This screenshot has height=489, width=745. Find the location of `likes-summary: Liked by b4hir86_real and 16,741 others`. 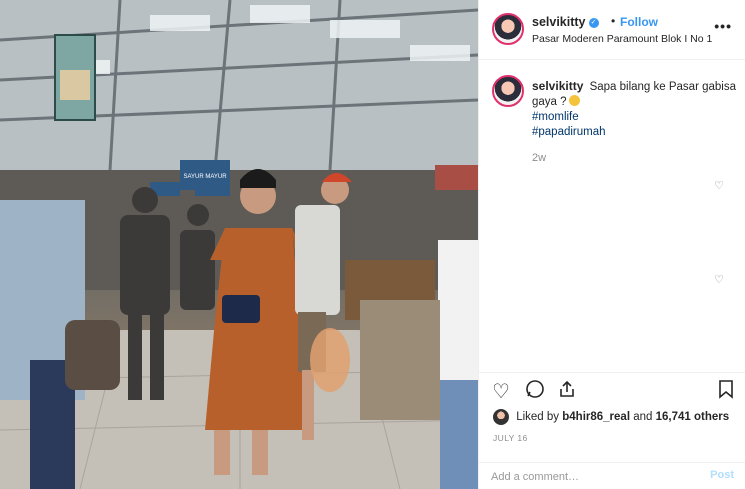

likes-summary: Liked by b4hir86_real and 16,741 others is located at coordinates (611, 417).